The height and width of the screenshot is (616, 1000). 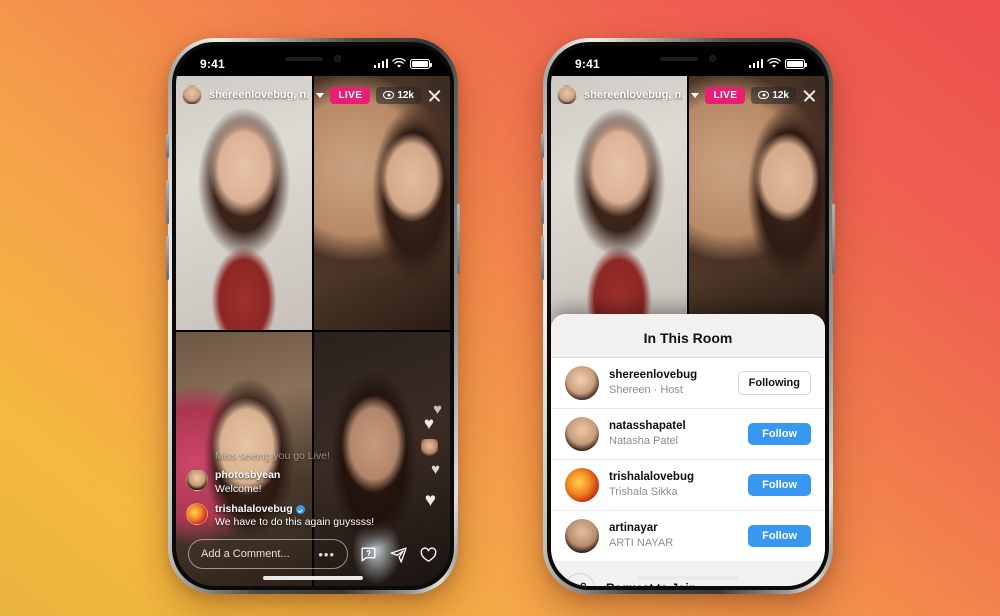 I want to click on more-options-icon: •••, so click(x=326, y=554).